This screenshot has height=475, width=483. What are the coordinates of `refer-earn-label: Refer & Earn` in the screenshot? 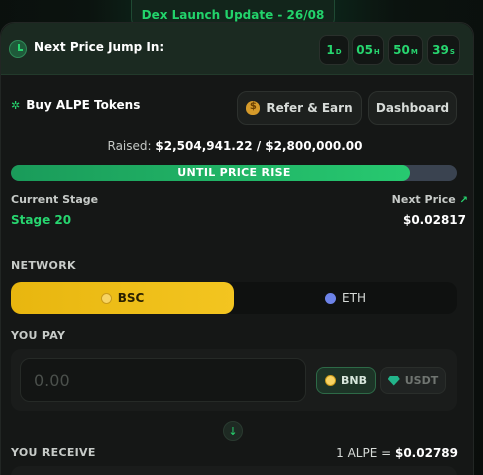 It's located at (309, 108).